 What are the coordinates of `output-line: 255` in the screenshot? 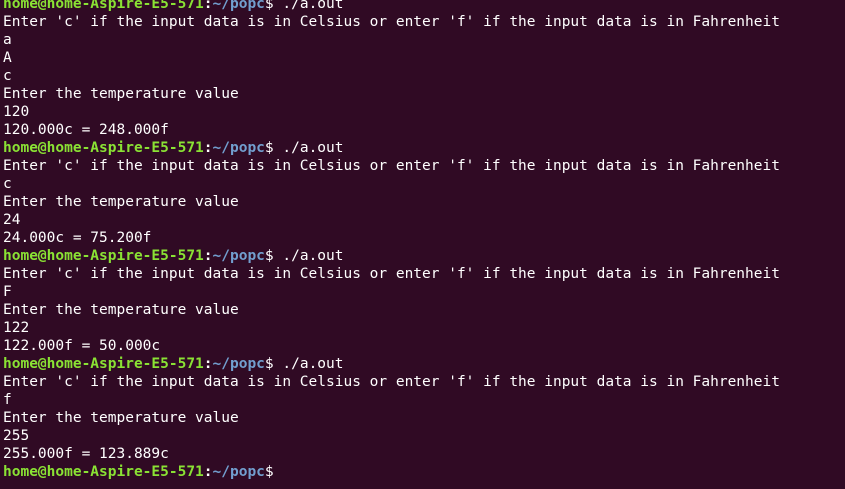 It's located at (16, 436).